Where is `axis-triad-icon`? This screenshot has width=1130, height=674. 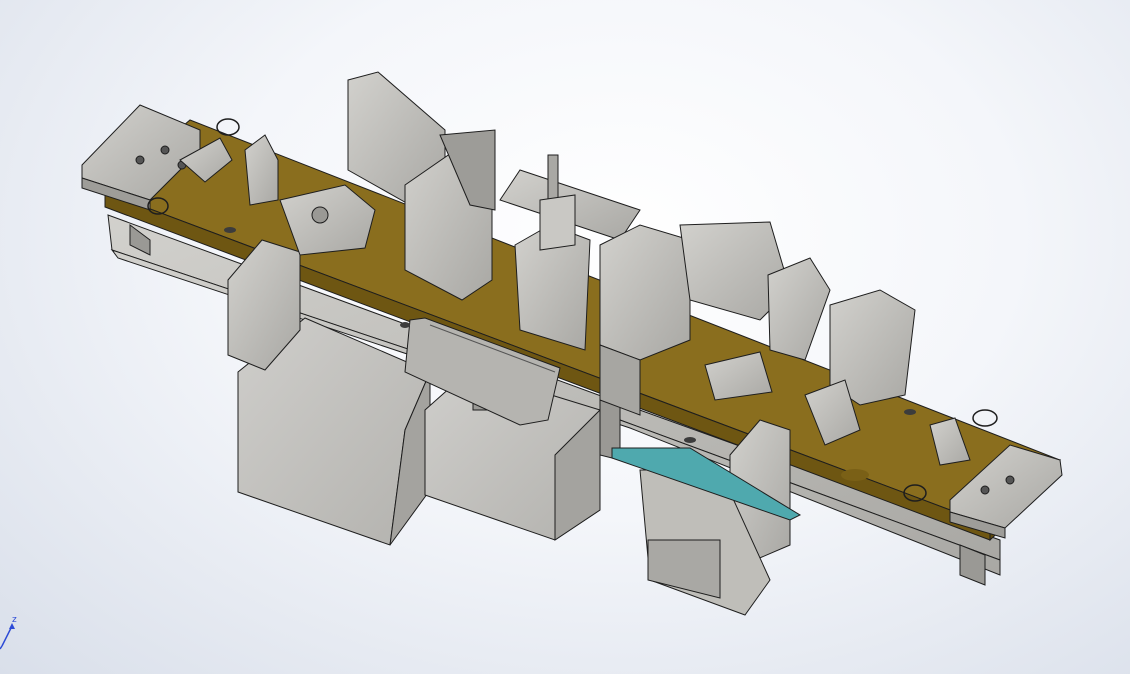 axis-triad-icon is located at coordinates (7, 636).